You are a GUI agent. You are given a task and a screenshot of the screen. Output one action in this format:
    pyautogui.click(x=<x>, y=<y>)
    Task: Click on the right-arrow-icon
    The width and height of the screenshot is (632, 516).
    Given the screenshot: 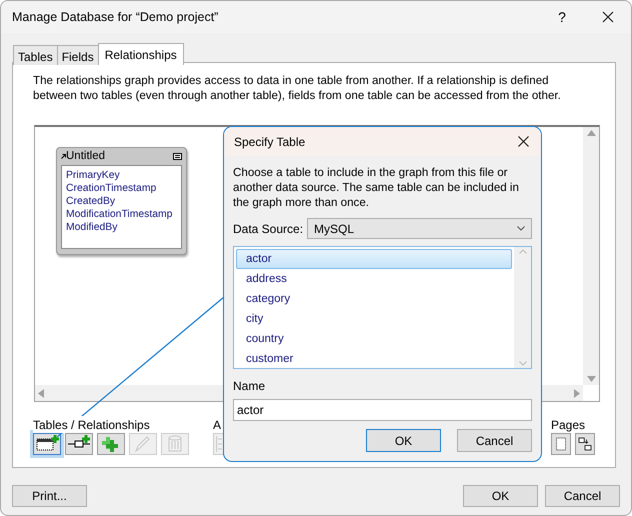 What is the action you would take?
    pyautogui.click(x=577, y=393)
    